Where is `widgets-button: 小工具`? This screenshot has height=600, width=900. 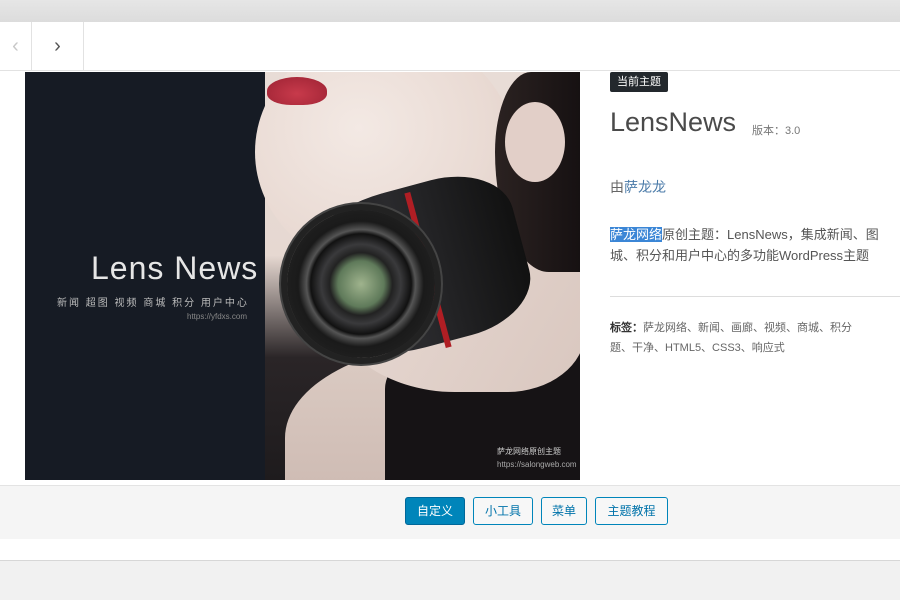 widgets-button: 小工具 is located at coordinates (503, 511).